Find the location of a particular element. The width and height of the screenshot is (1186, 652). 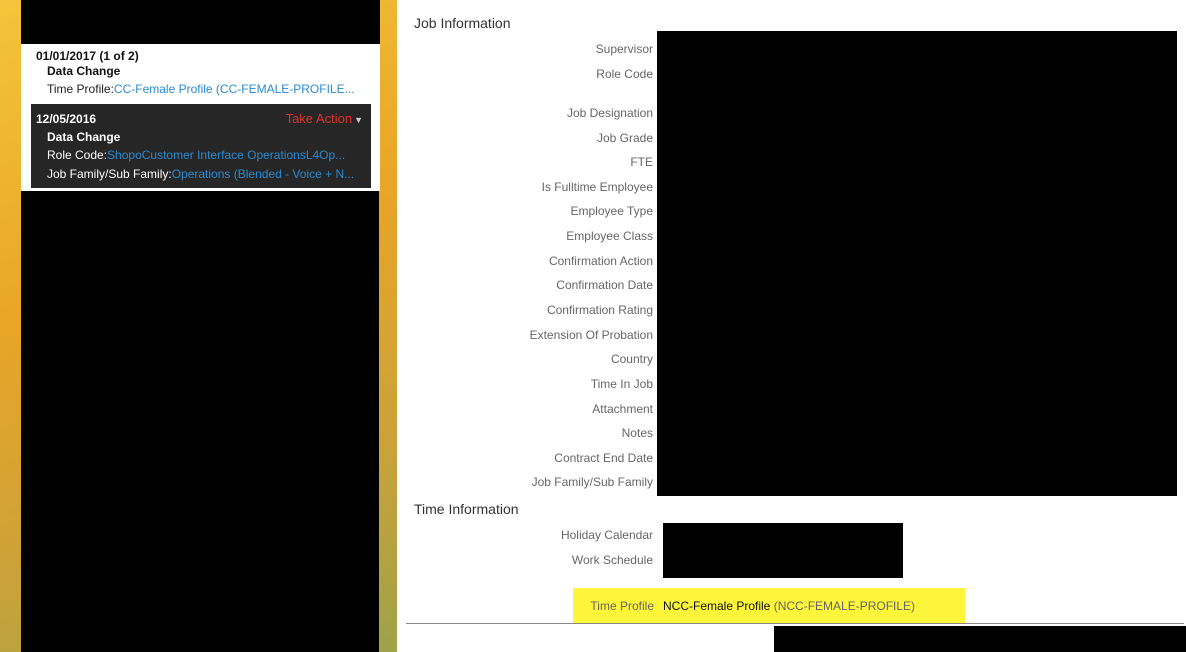

work-schedule-label: Work Schedule is located at coordinates (612, 560).